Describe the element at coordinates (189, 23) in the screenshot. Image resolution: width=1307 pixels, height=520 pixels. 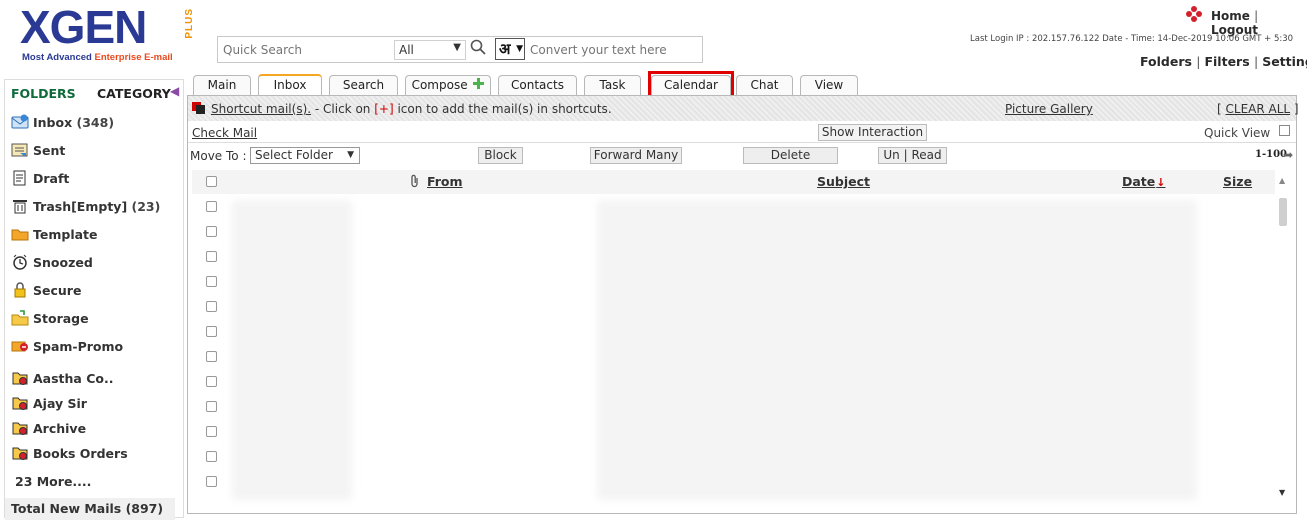
I see `logo-plus: PLUS` at that location.